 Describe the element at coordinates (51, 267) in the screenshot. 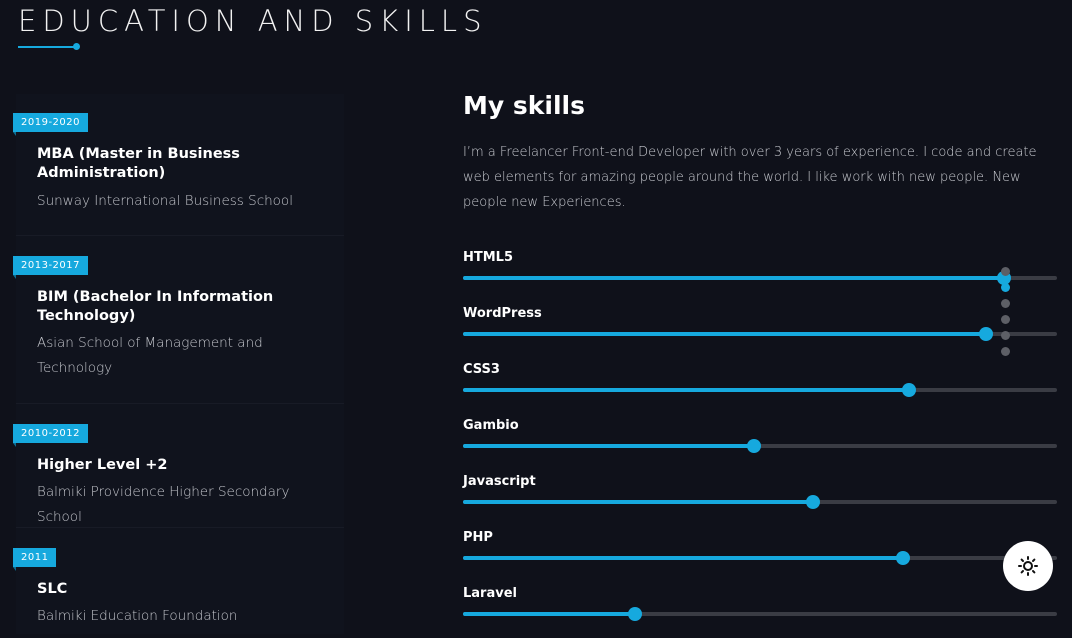

I see `year-badge: 2013-2017` at that location.